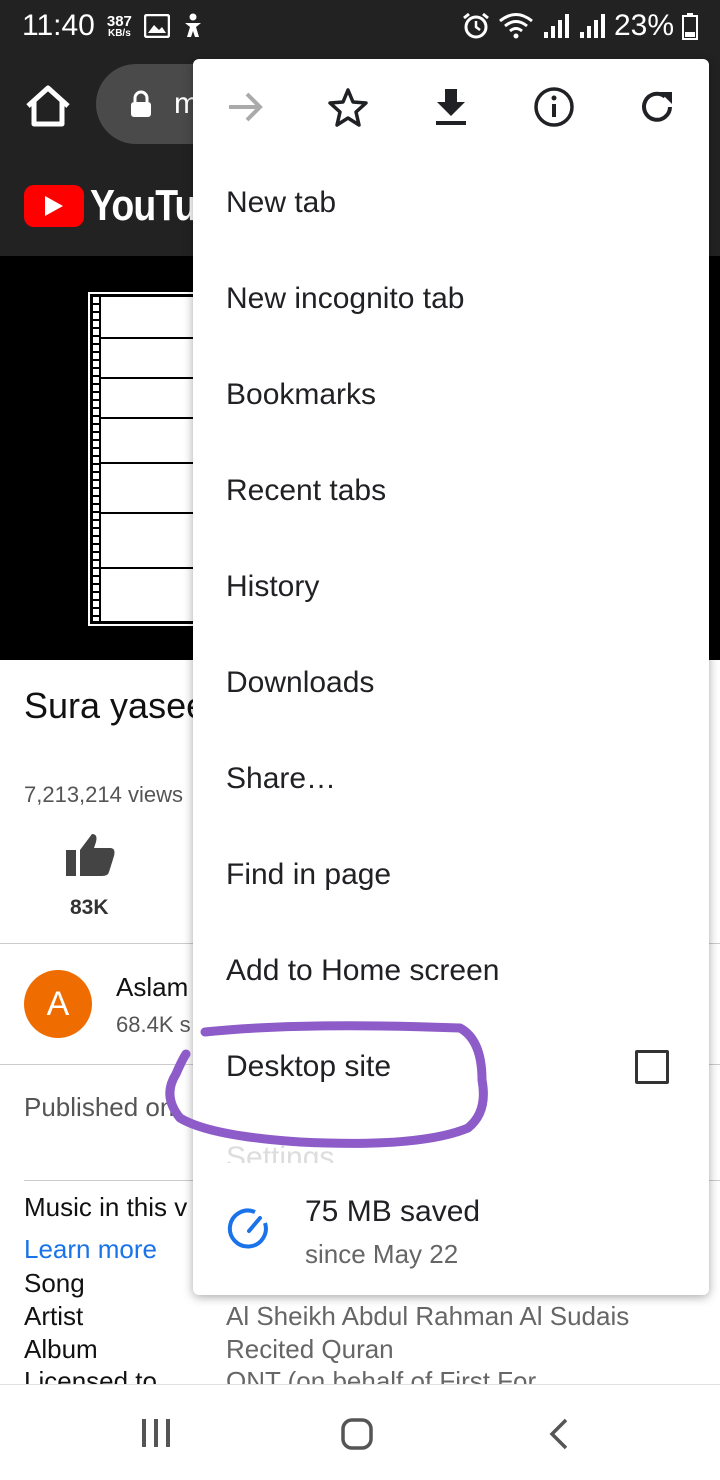 This screenshot has height=1480, width=720. What do you see at coordinates (301, 395) in the screenshot?
I see `menu-item-bookmarks: Bookmarks` at bounding box center [301, 395].